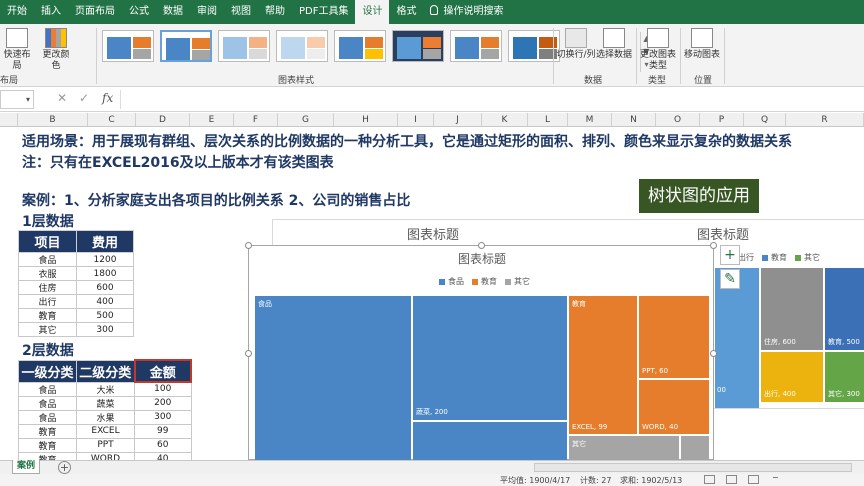 The width and height of the screenshot is (864, 486). I want to click on table-cell: 100, so click(163, 389).